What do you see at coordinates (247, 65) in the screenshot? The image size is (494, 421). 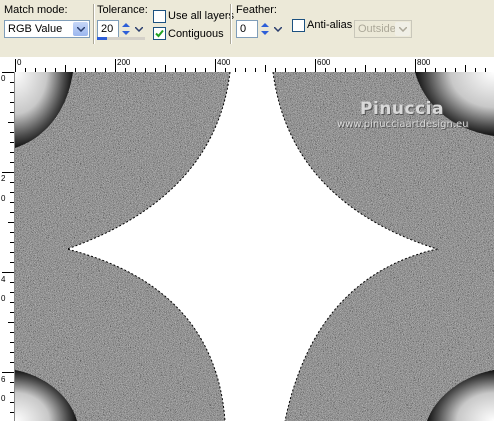 I see `horizontal-ruler: 0 200 400 600 800` at bounding box center [247, 65].